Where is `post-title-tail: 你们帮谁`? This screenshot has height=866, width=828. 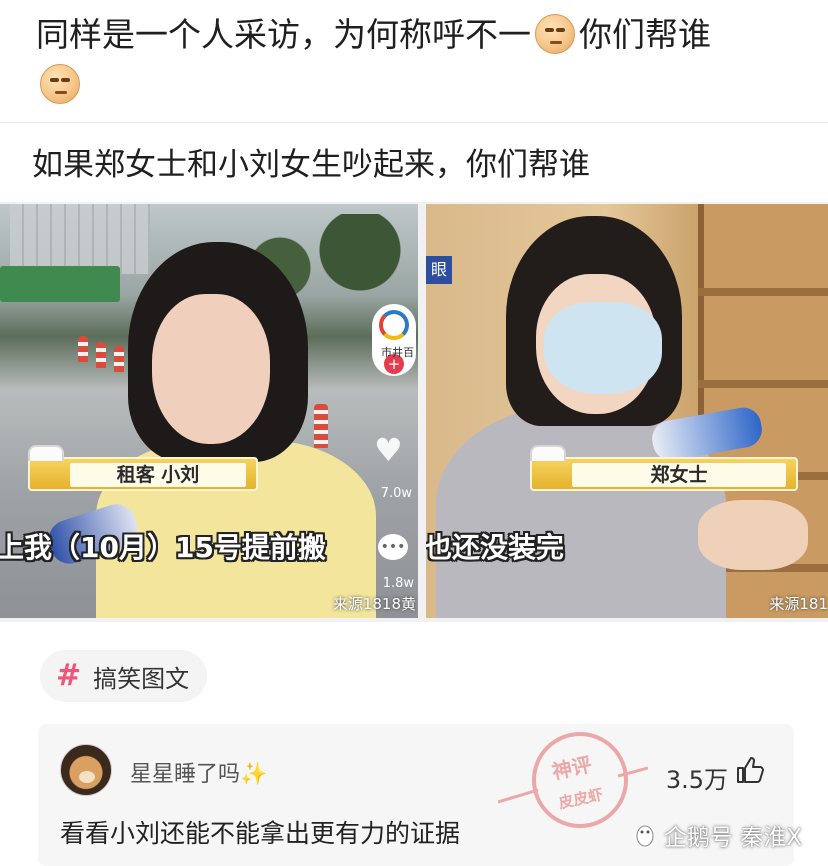
post-title-tail: 你们帮谁 is located at coordinates (645, 34).